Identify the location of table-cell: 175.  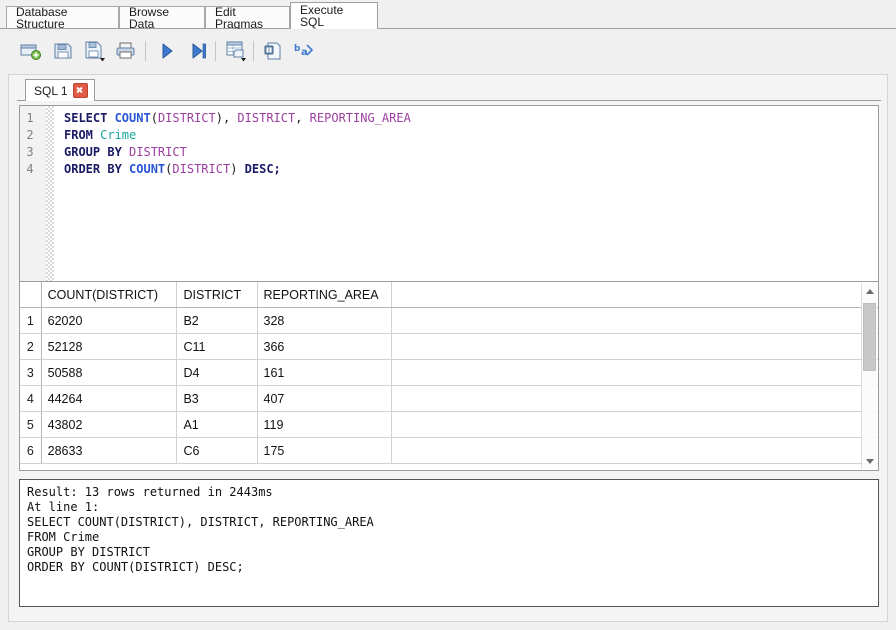
(324, 450).